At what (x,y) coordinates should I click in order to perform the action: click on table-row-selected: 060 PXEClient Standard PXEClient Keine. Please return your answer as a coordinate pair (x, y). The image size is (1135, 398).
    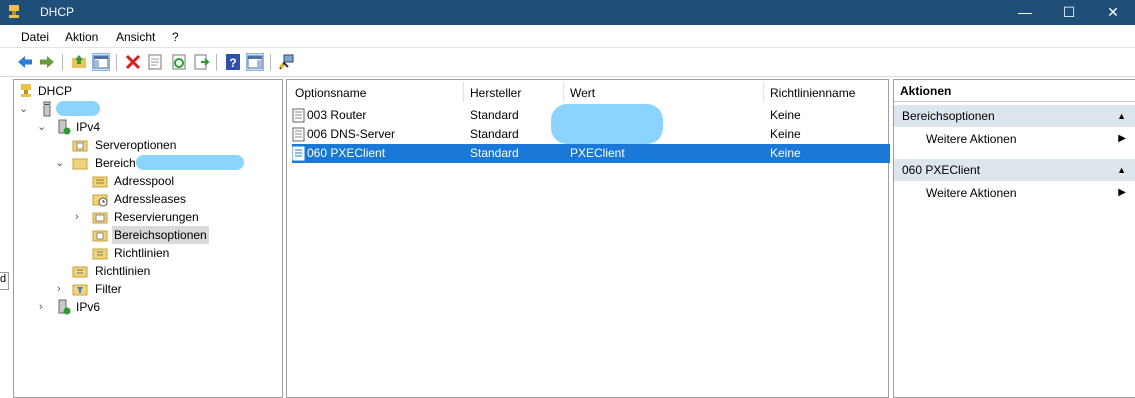
    Looking at the image, I should click on (591, 153).